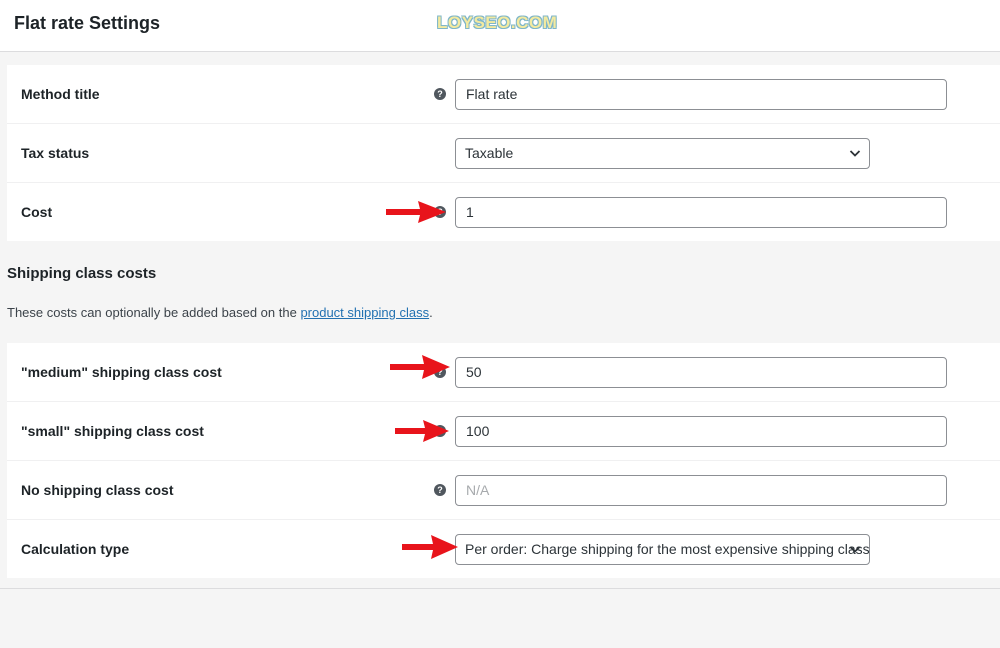 The height and width of the screenshot is (648, 1000). Describe the element at coordinates (97, 490) in the screenshot. I see `no-class-cost-label: No shipping class cost` at that location.